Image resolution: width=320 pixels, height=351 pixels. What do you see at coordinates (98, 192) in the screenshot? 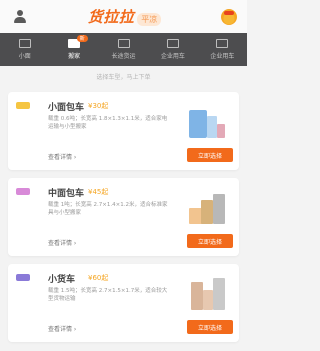
I see `vehicle-price: ¥45起` at bounding box center [98, 192].